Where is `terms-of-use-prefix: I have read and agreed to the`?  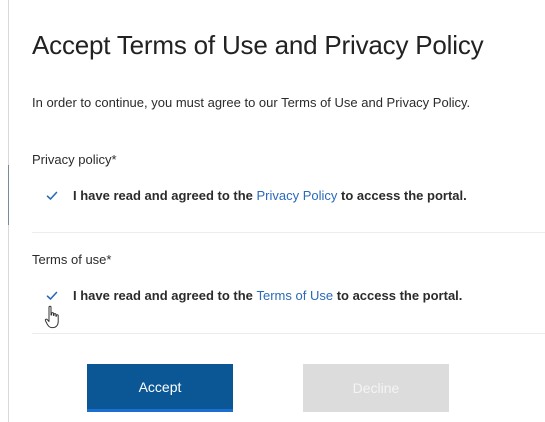
terms-of-use-prefix: I have read and agreed to the is located at coordinates (165, 295).